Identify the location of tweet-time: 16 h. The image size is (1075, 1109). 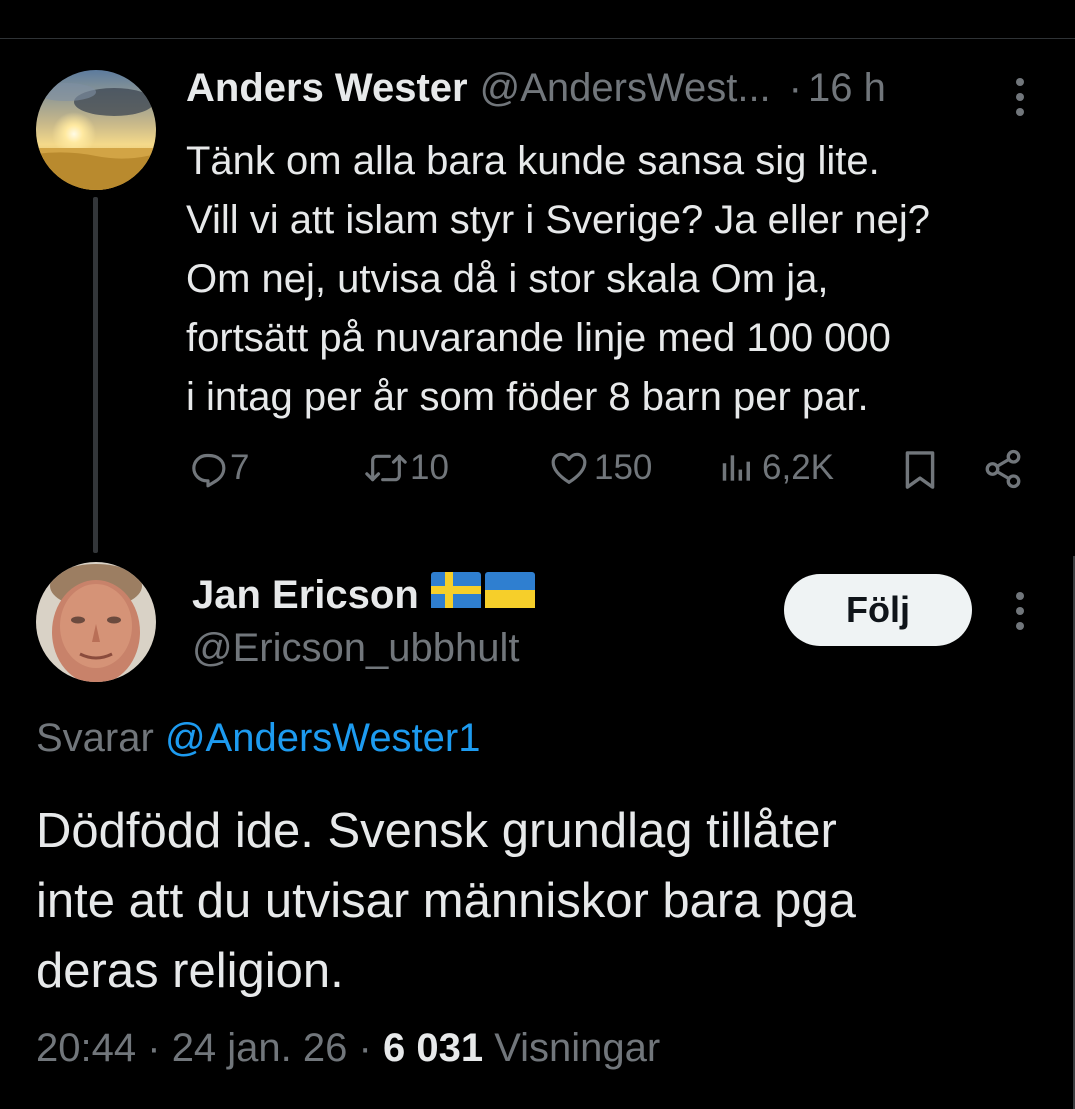
(847, 88).